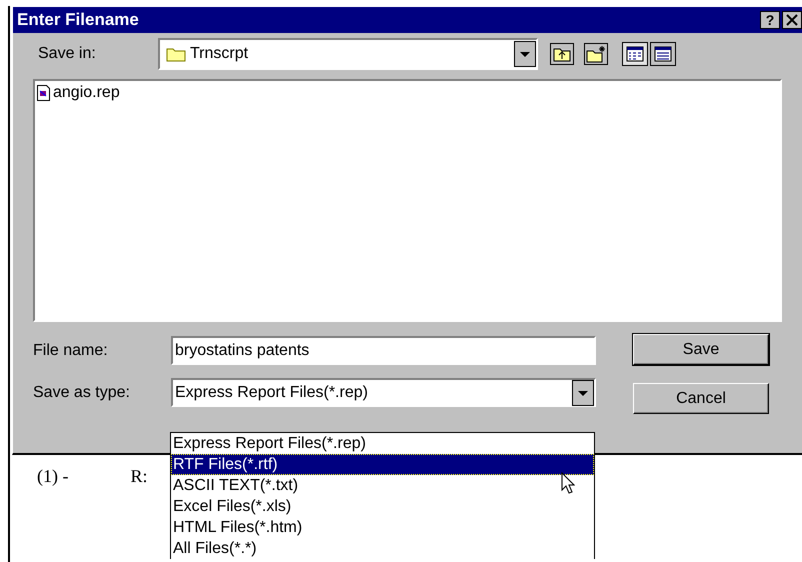 This screenshot has width=802, height=562. I want to click on close-icon, so click(792, 20).